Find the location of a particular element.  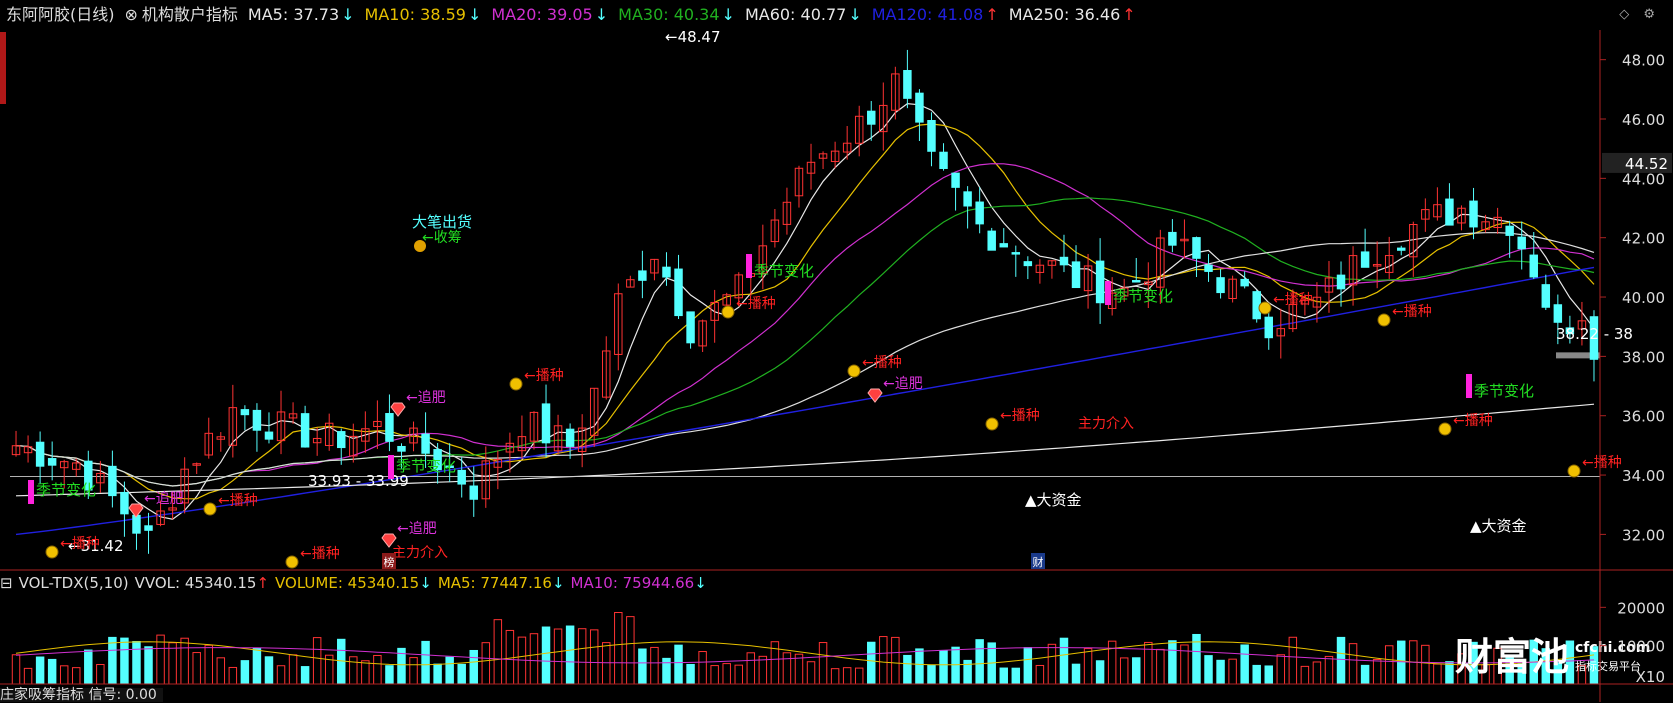

vol-indicator-name: VOL-TDX(5,10) is located at coordinates (74, 583).